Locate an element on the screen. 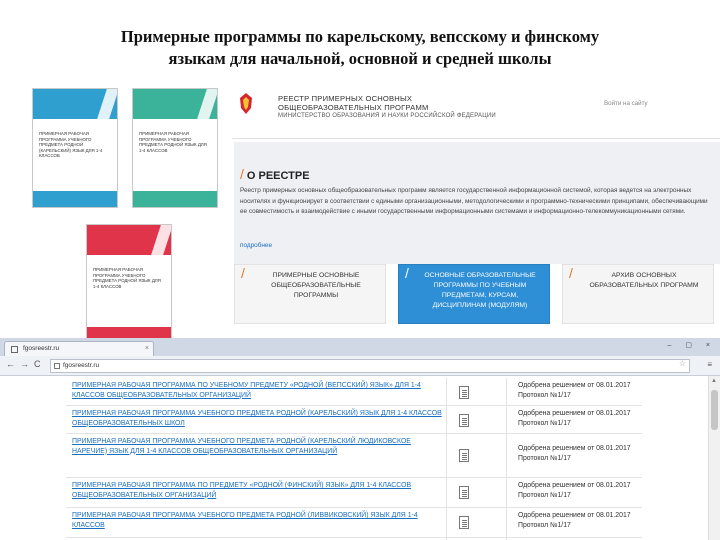  scroll-thumb is located at coordinates (714, 410).